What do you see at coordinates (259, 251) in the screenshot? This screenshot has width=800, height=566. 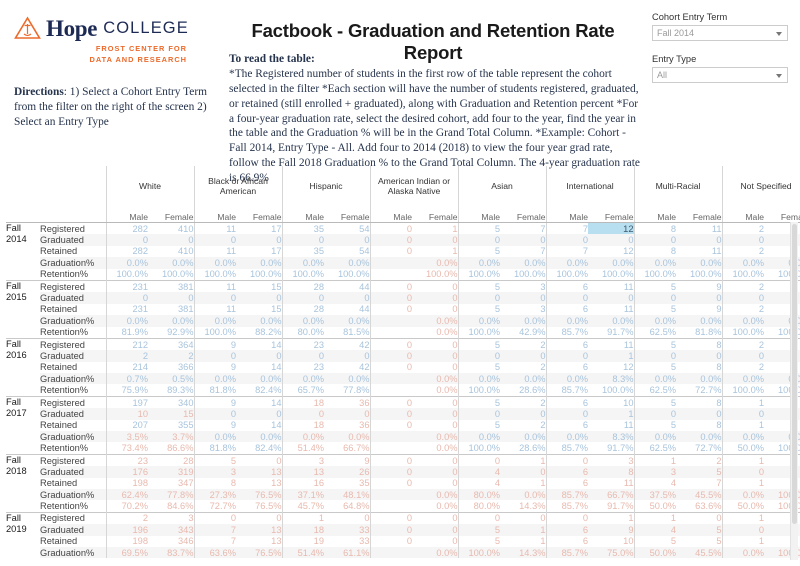 I see `table-cell: 17` at bounding box center [259, 251].